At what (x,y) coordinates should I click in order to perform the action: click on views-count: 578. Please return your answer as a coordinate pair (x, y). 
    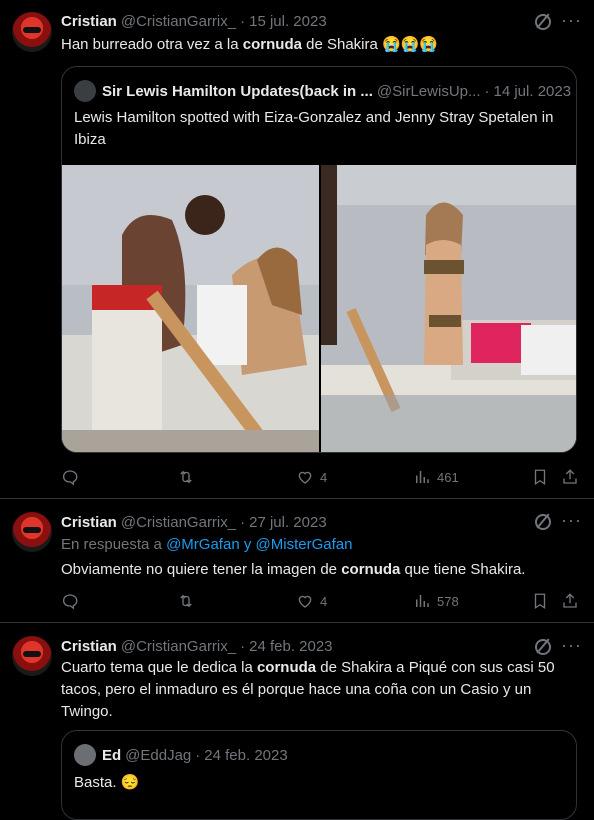
    Looking at the image, I should click on (448, 601).